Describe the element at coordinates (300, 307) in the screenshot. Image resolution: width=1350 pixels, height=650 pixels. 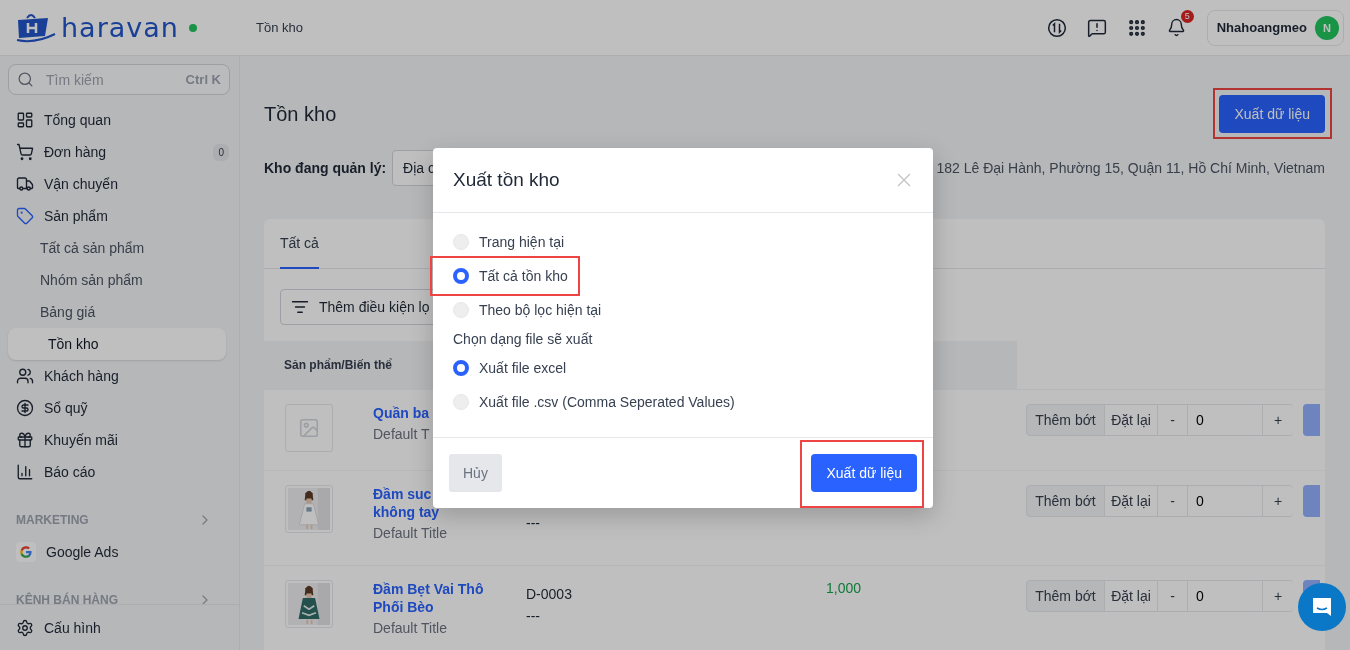
I see `filter-icon` at that location.